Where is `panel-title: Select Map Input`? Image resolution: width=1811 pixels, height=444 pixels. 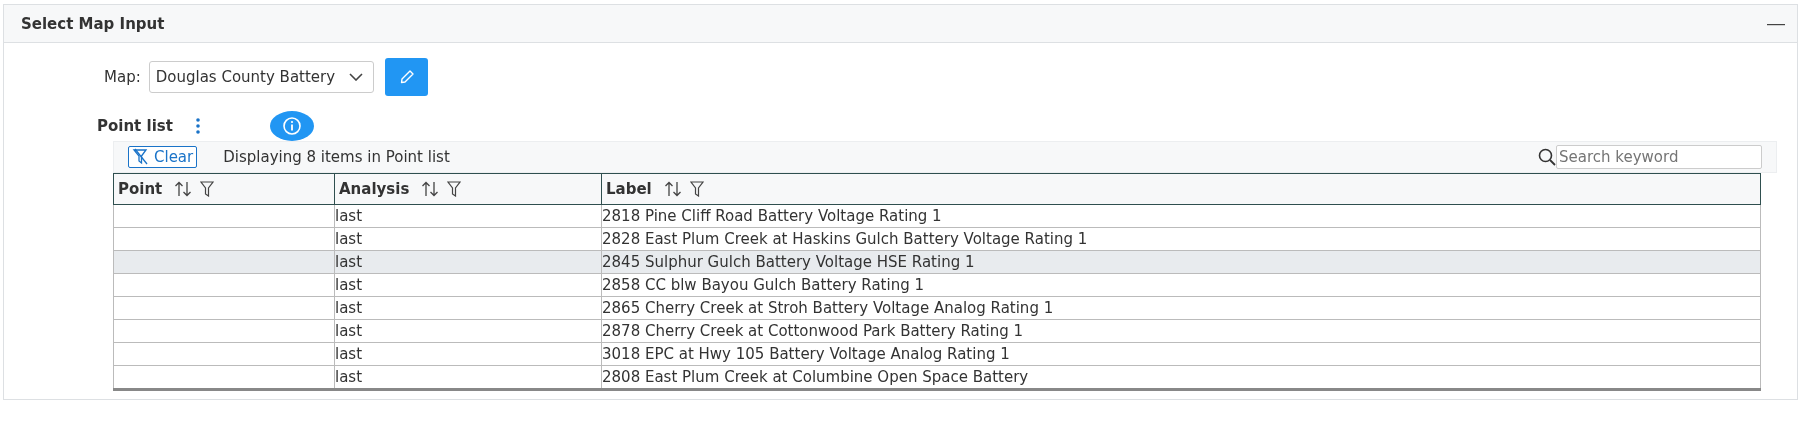 panel-title: Select Map Input is located at coordinates (93, 23).